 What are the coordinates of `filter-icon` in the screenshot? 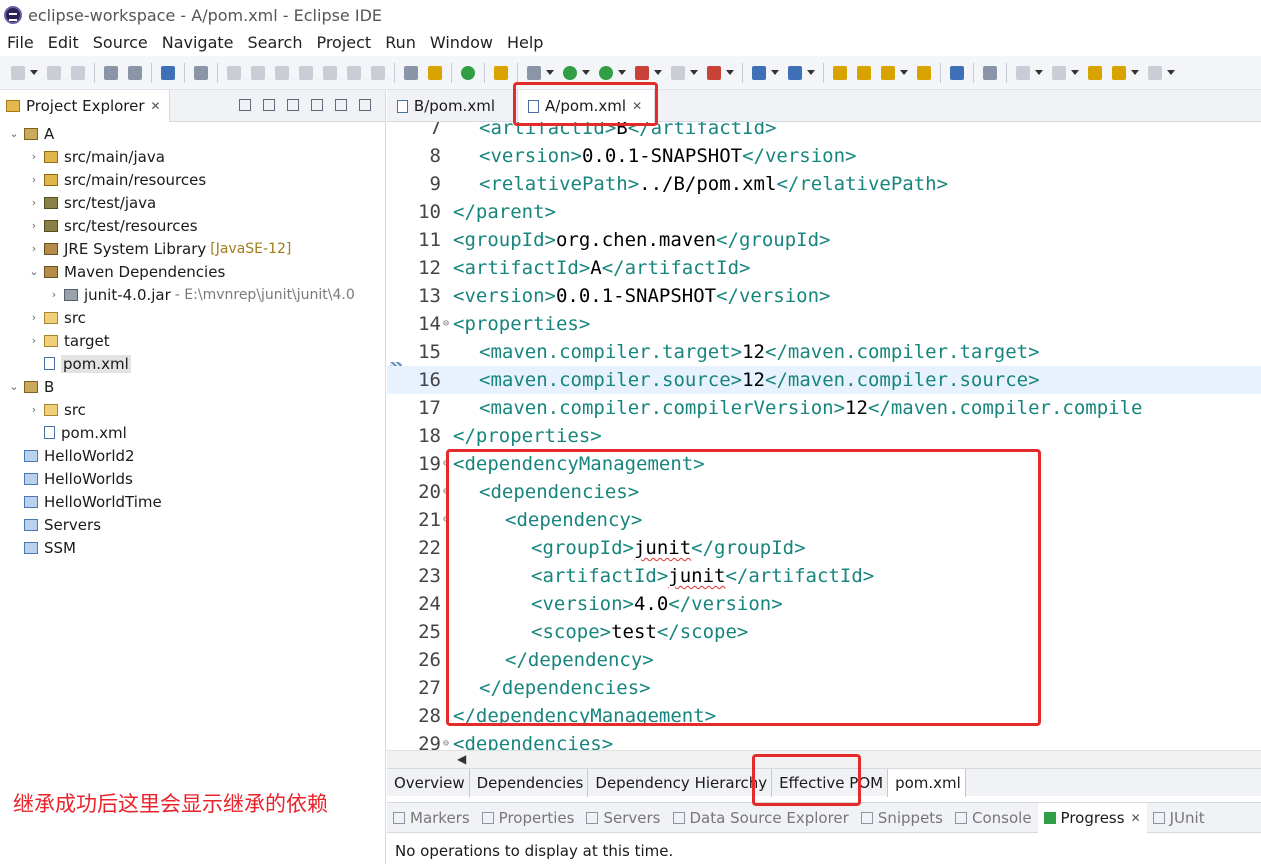 It's located at (293, 105).